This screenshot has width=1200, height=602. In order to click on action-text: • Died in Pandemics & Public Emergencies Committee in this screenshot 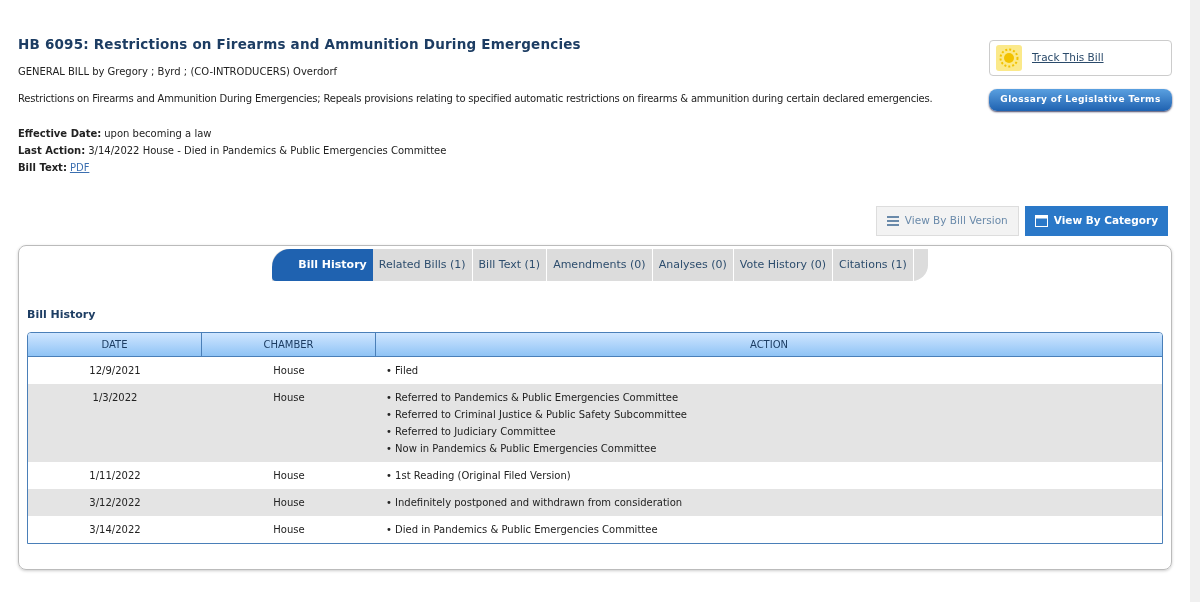, I will do `click(522, 529)`.